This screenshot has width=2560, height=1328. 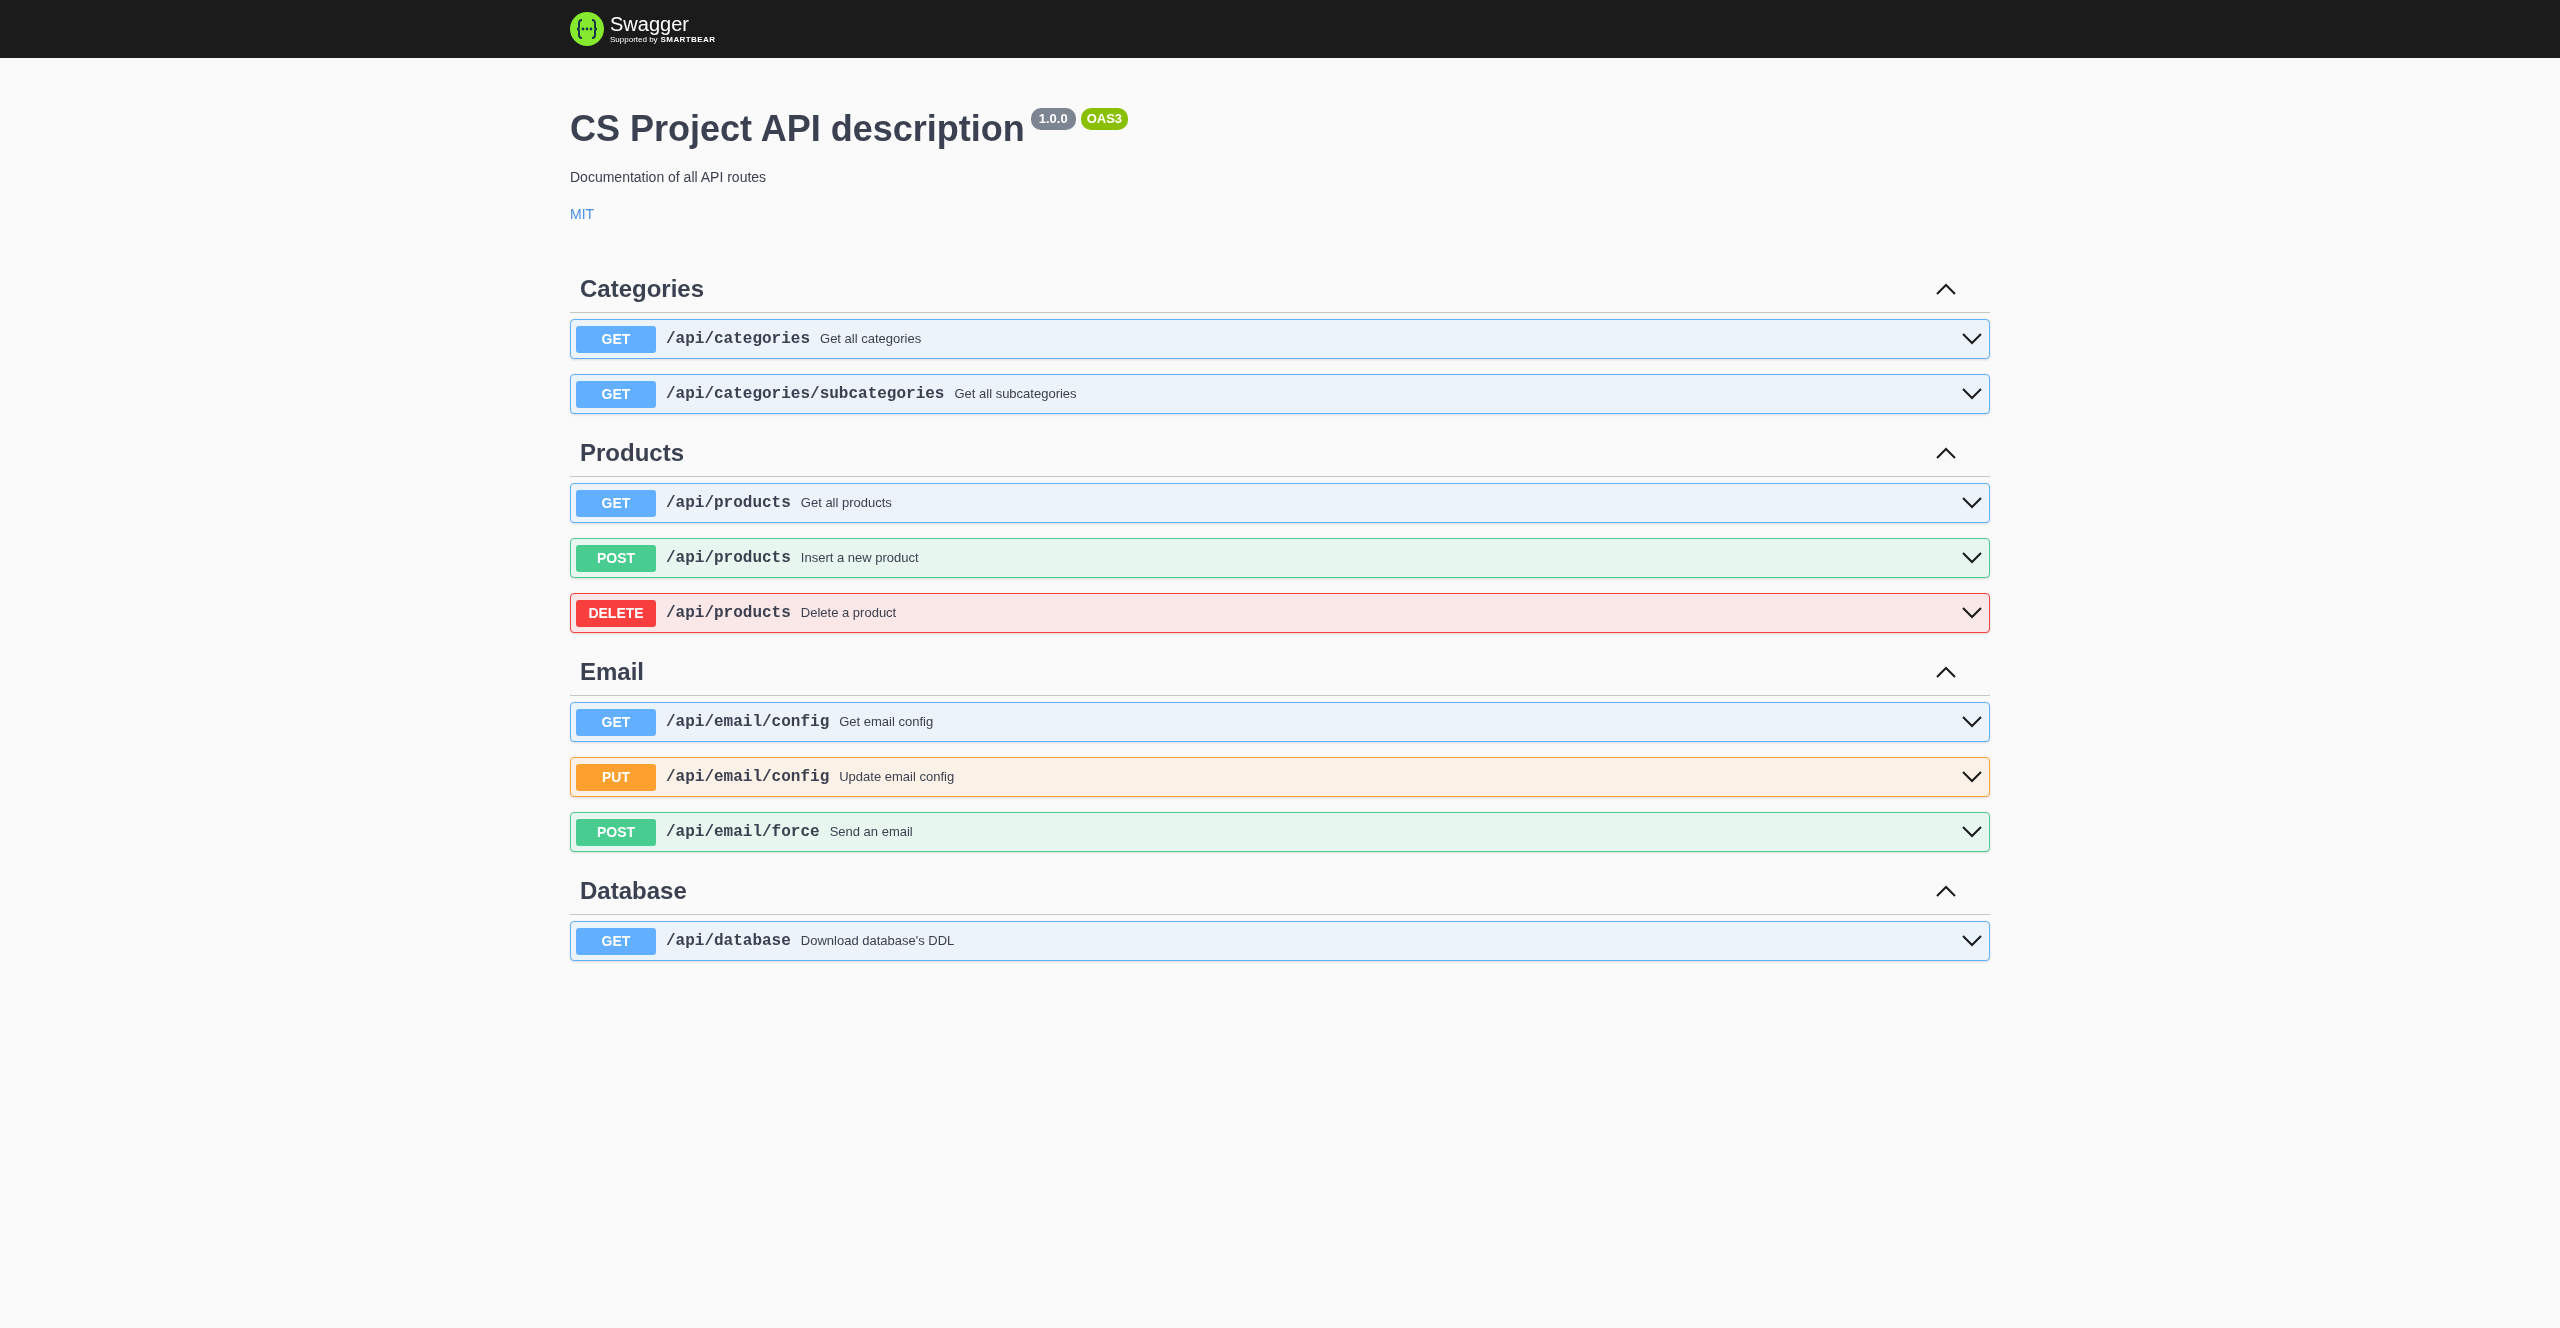 I want to click on operation-row: GET /api/products Get all products, so click(x=1280, y=503).